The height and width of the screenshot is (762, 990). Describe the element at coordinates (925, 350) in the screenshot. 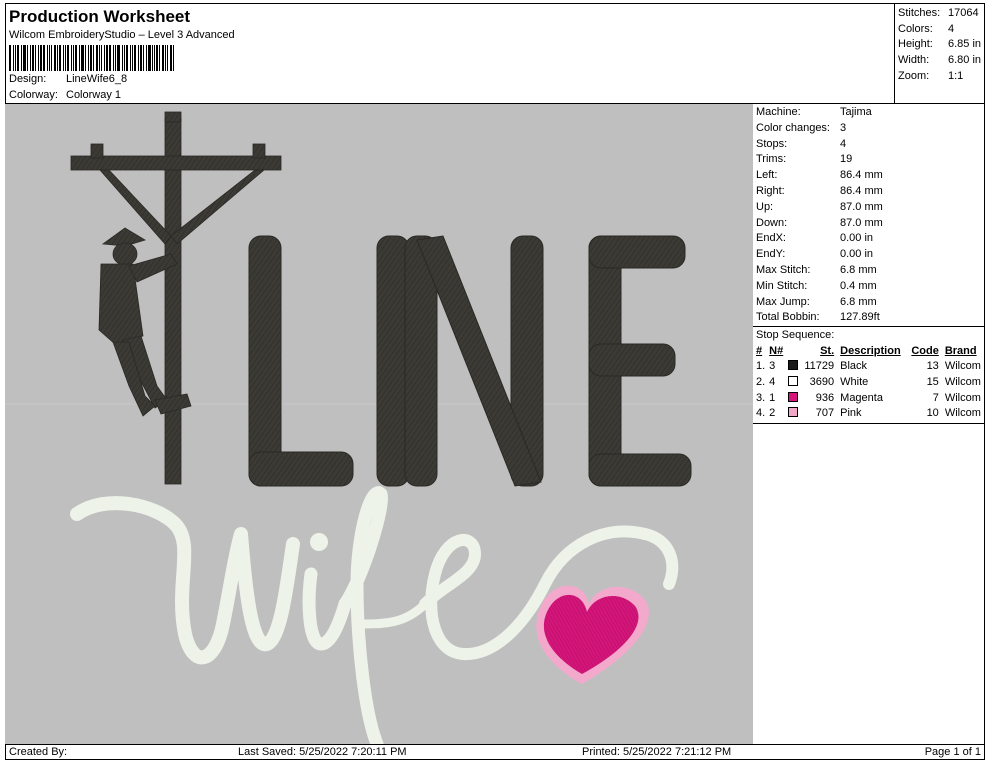

I see `col-code: Code` at that location.